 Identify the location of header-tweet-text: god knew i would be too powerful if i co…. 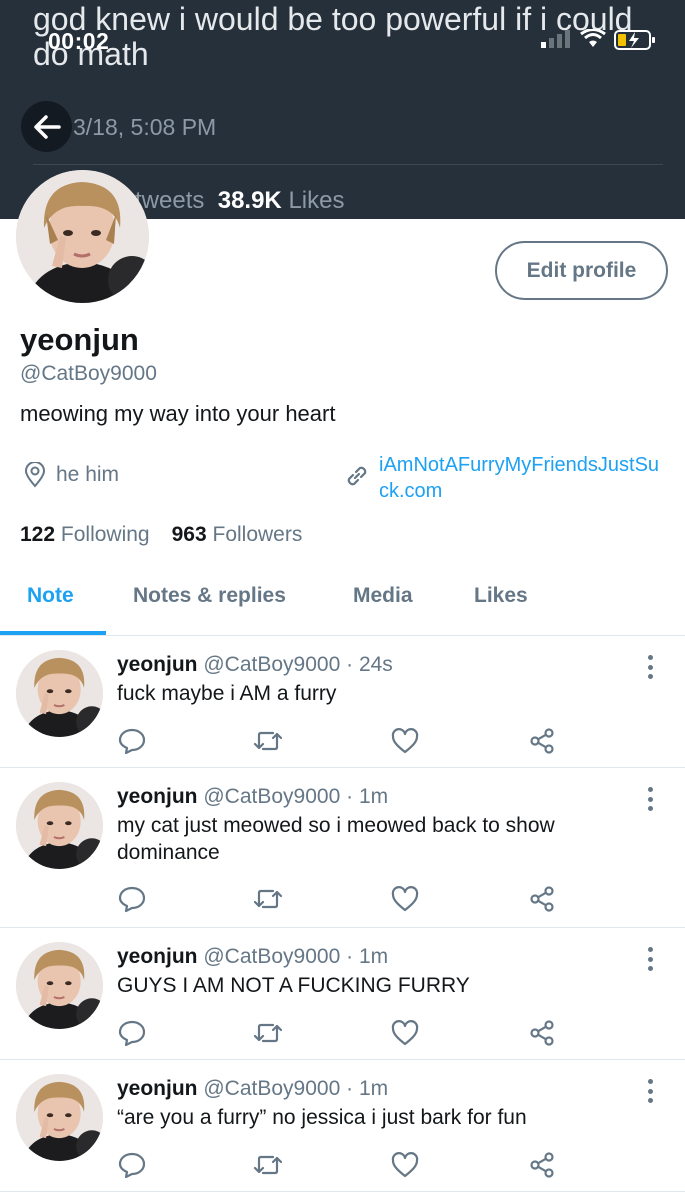
(333, 36).